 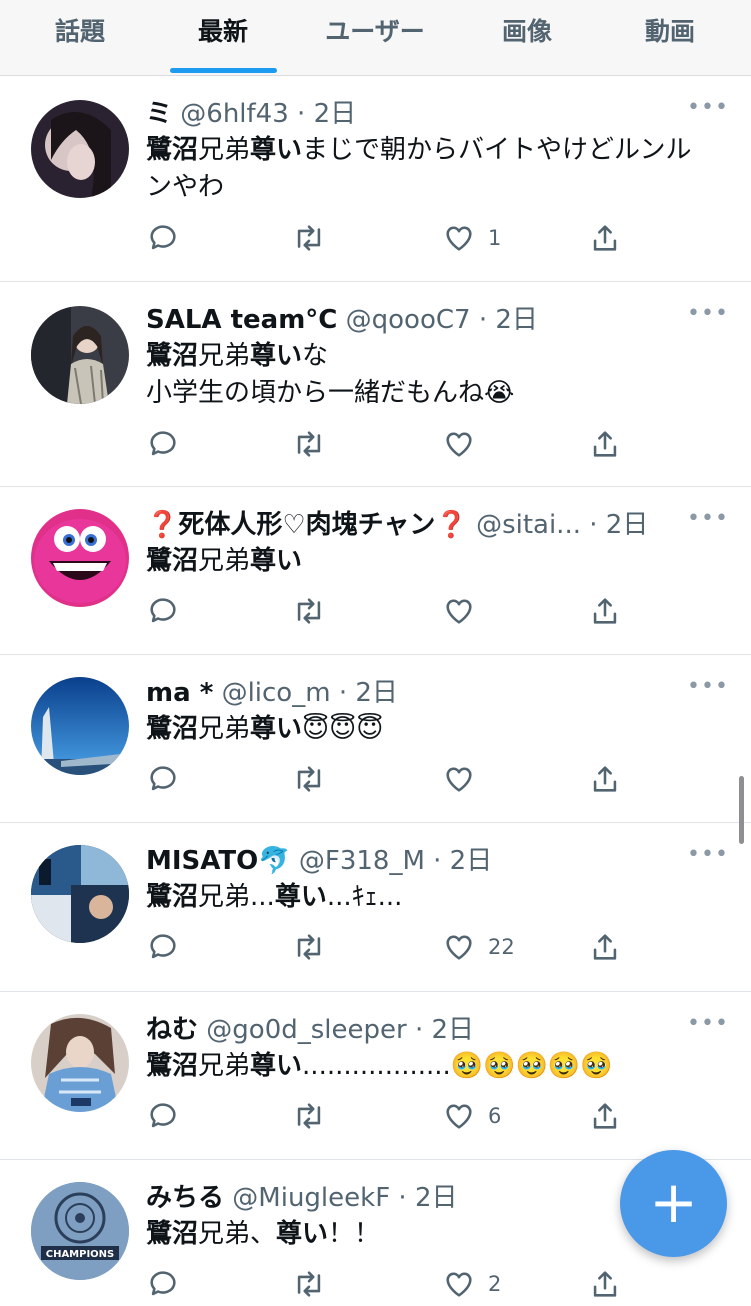 I want to click on tab-latest: 最新, so click(x=223, y=35).